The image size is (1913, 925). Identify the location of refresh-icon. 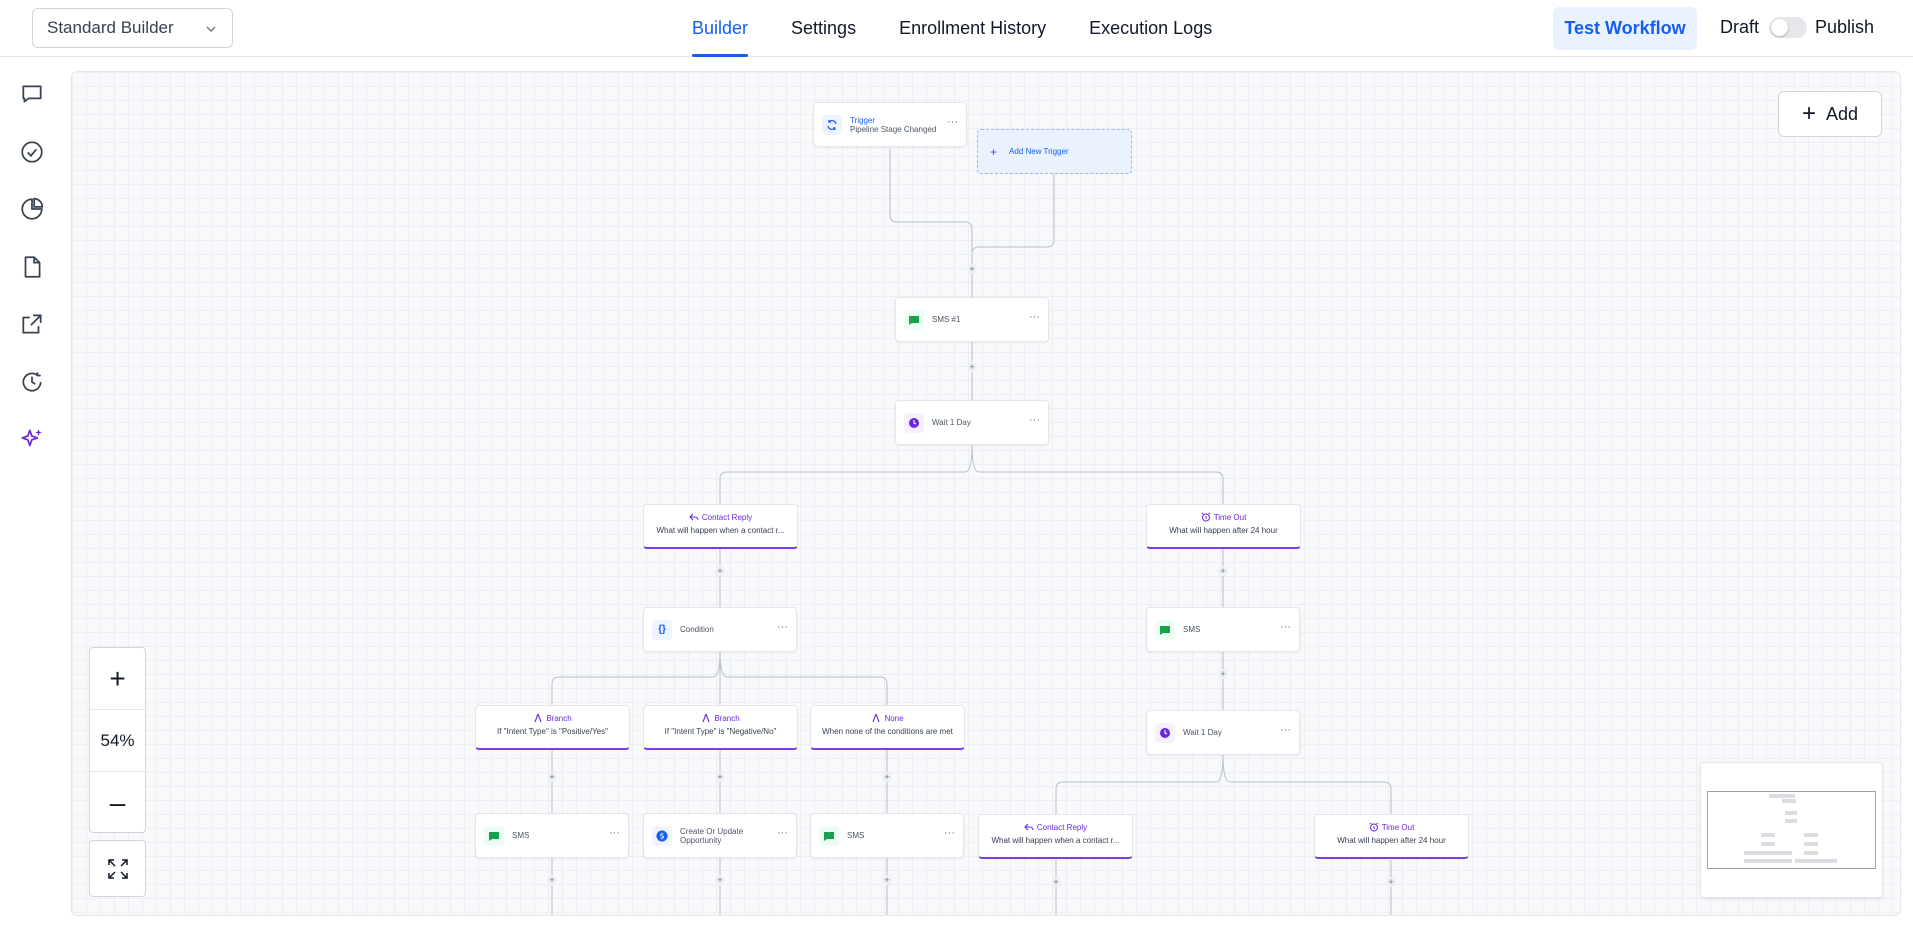
(832, 124).